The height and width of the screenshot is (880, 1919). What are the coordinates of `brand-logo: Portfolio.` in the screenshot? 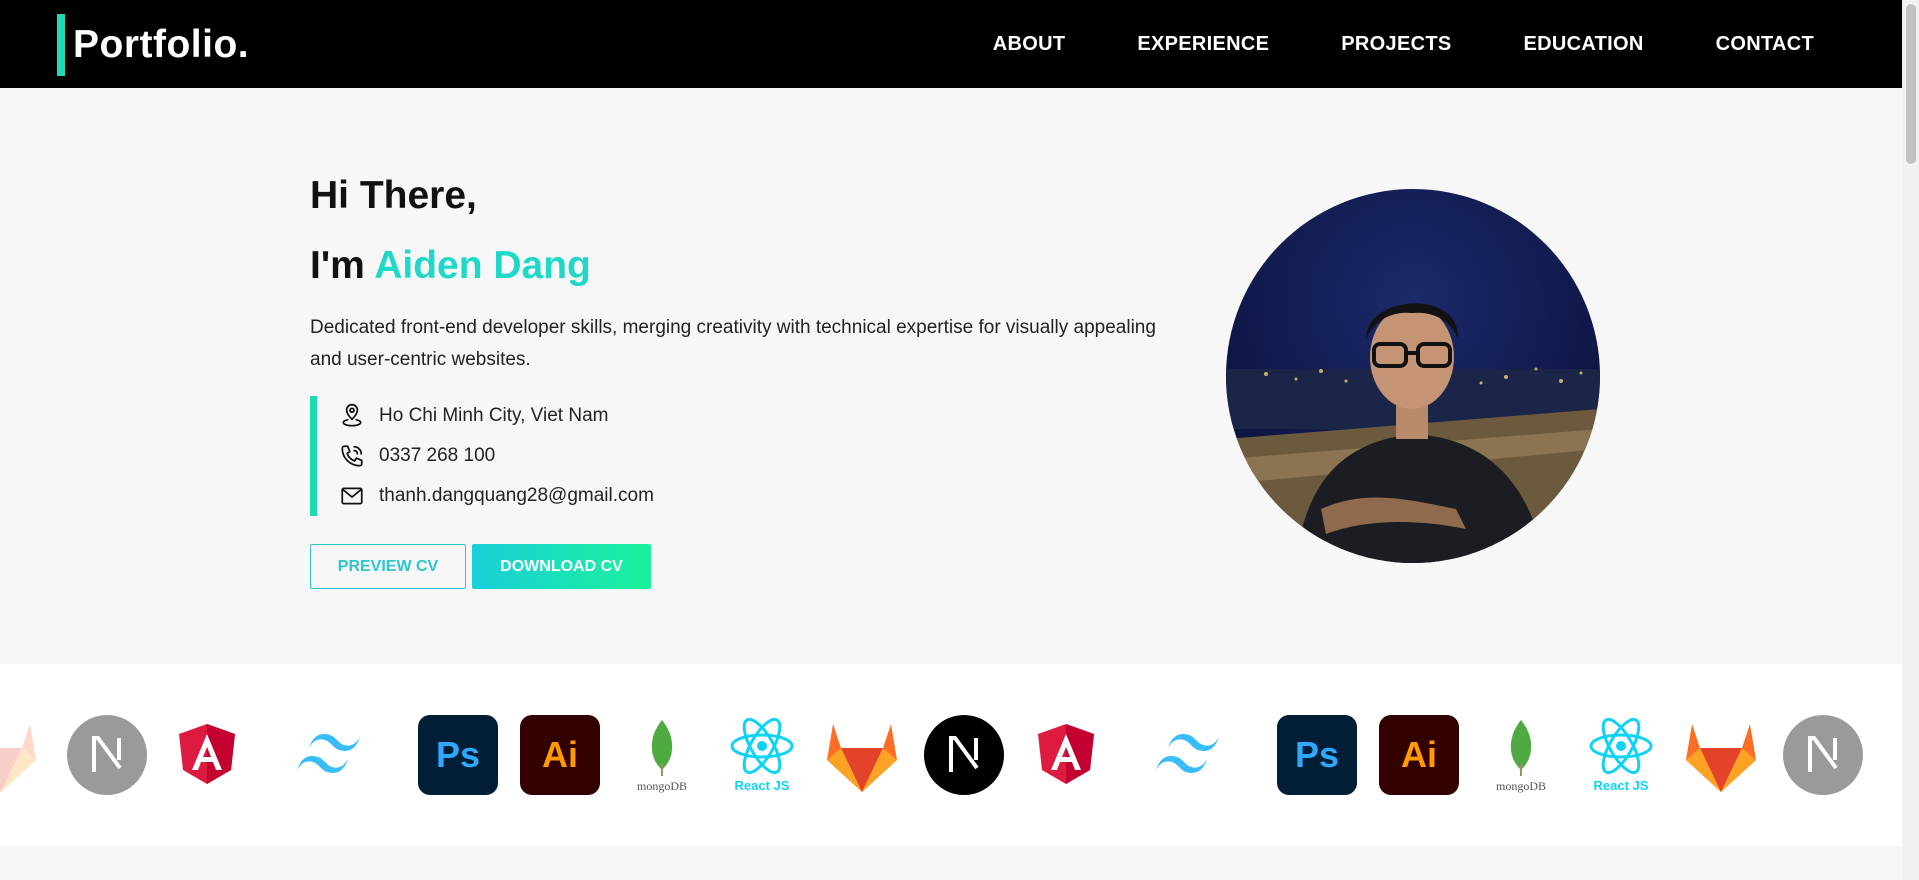 It's located at (153, 45).